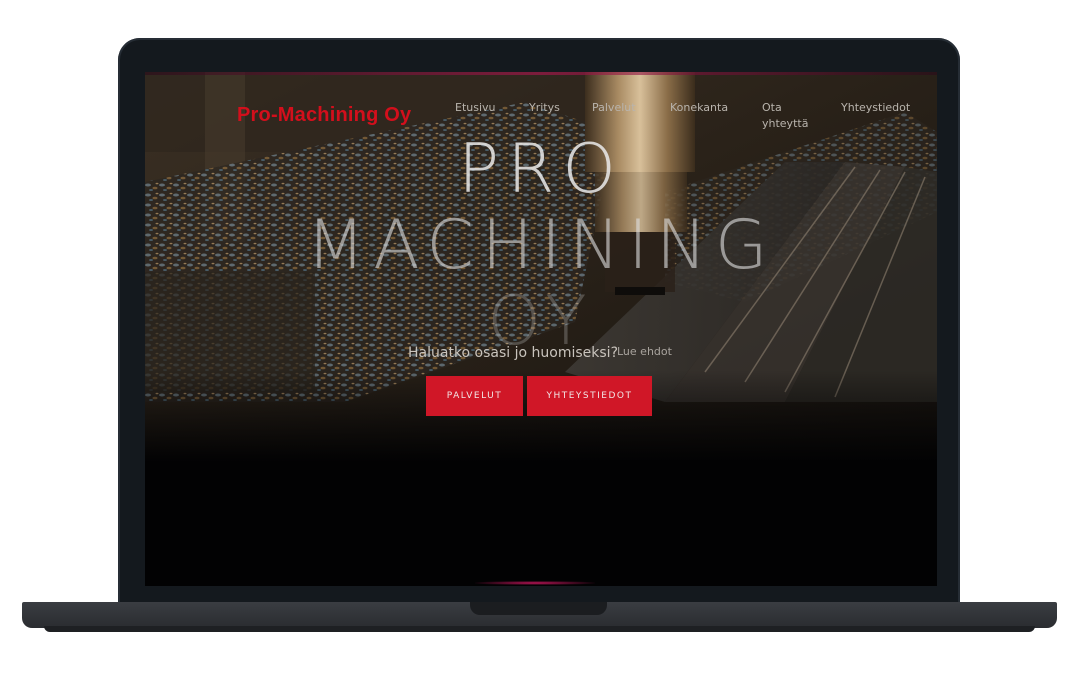 The width and height of the screenshot is (1080, 686). I want to click on laptop-notch, so click(538, 608).